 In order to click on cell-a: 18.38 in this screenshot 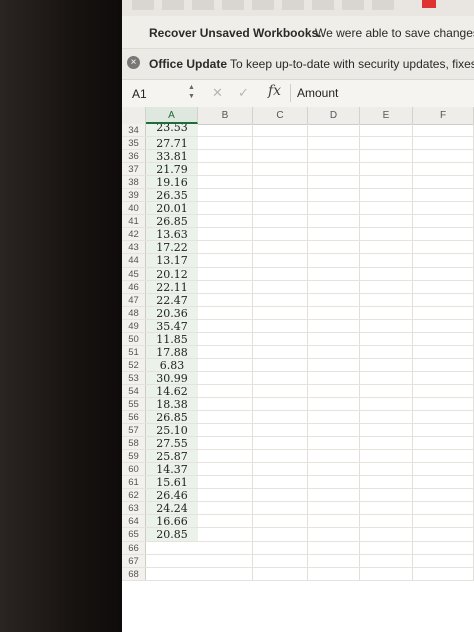, I will do `click(172, 404)`.